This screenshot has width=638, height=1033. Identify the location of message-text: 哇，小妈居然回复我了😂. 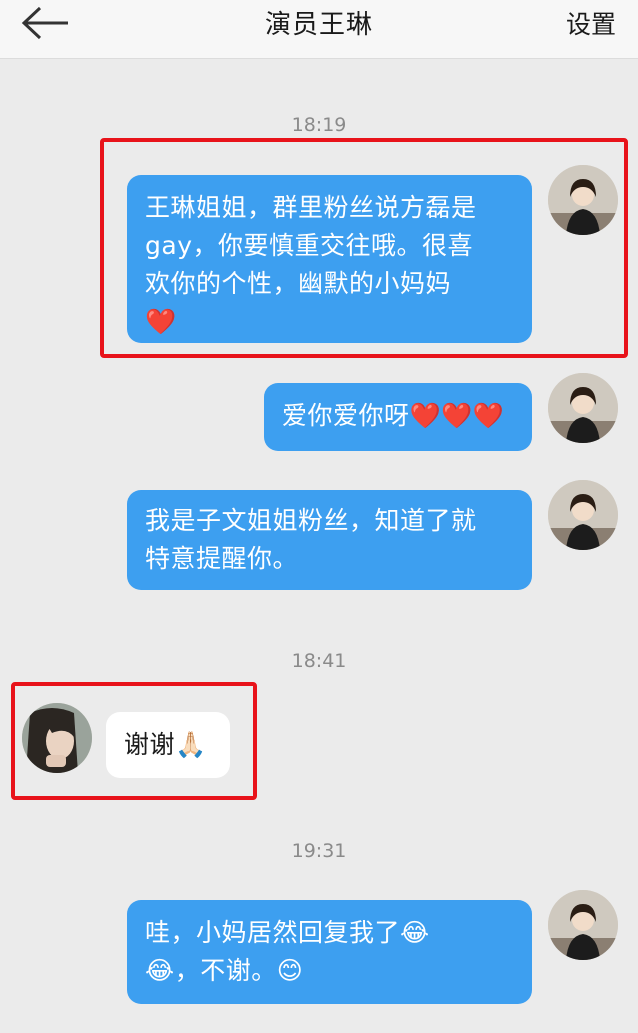
(287, 932).